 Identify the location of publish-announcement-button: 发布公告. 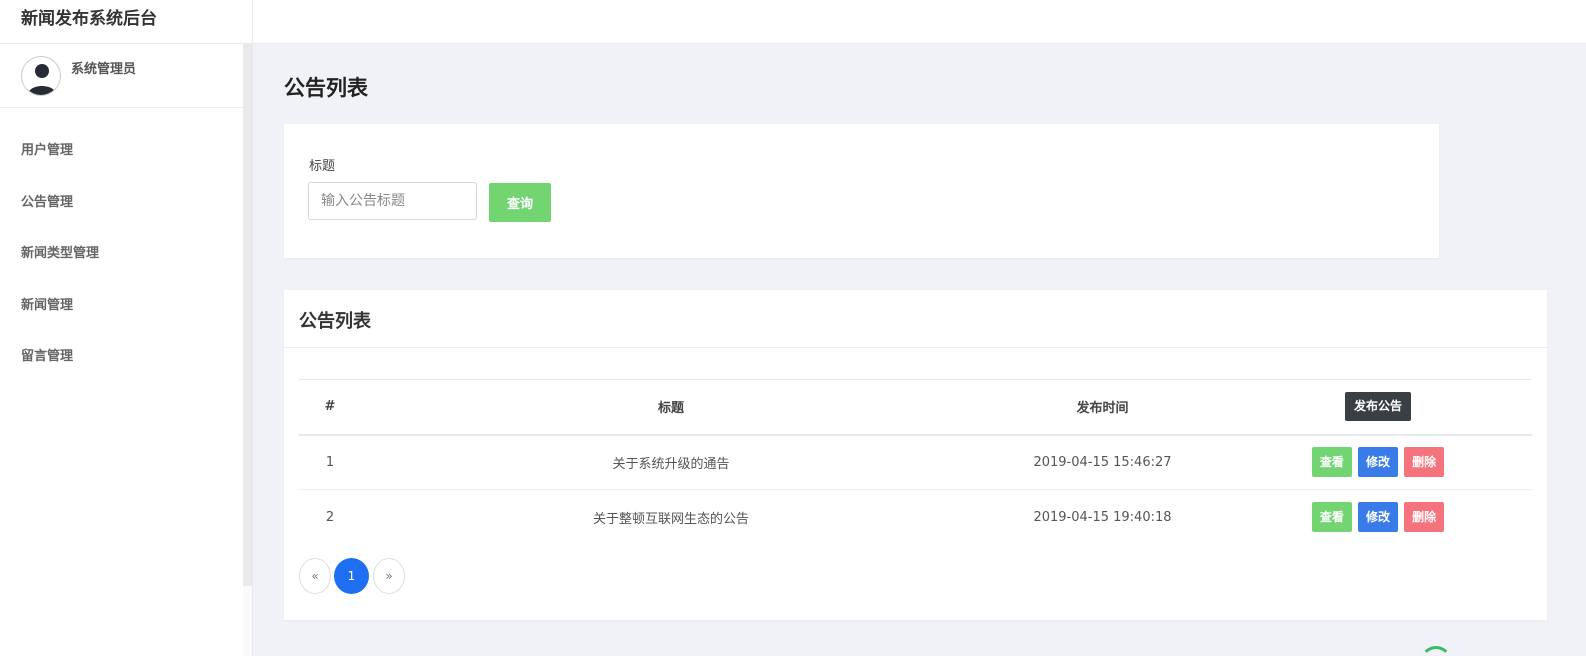
(1377, 407).